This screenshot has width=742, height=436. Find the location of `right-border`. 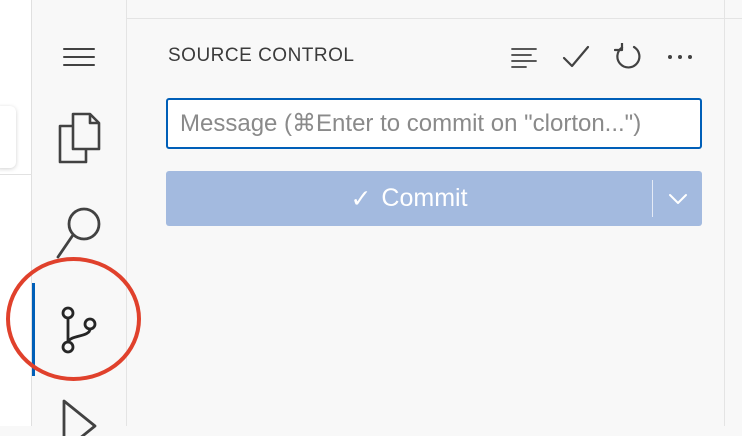

right-border is located at coordinates (724, 213).